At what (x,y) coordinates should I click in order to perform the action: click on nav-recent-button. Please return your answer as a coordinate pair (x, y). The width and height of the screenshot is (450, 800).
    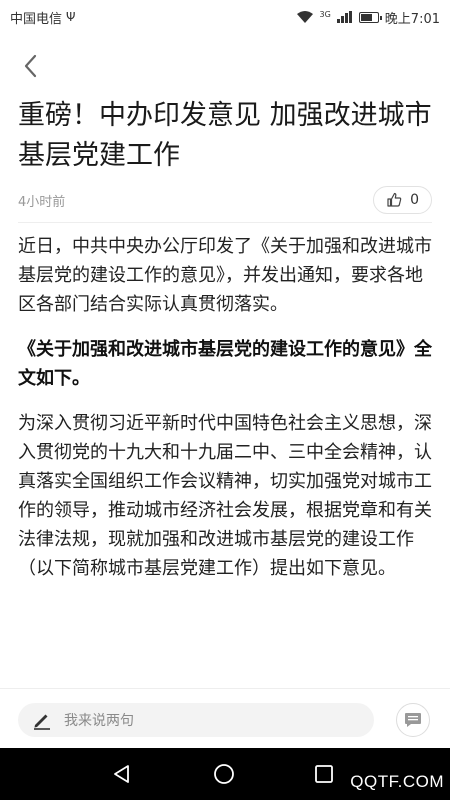
    Looking at the image, I should click on (324, 776).